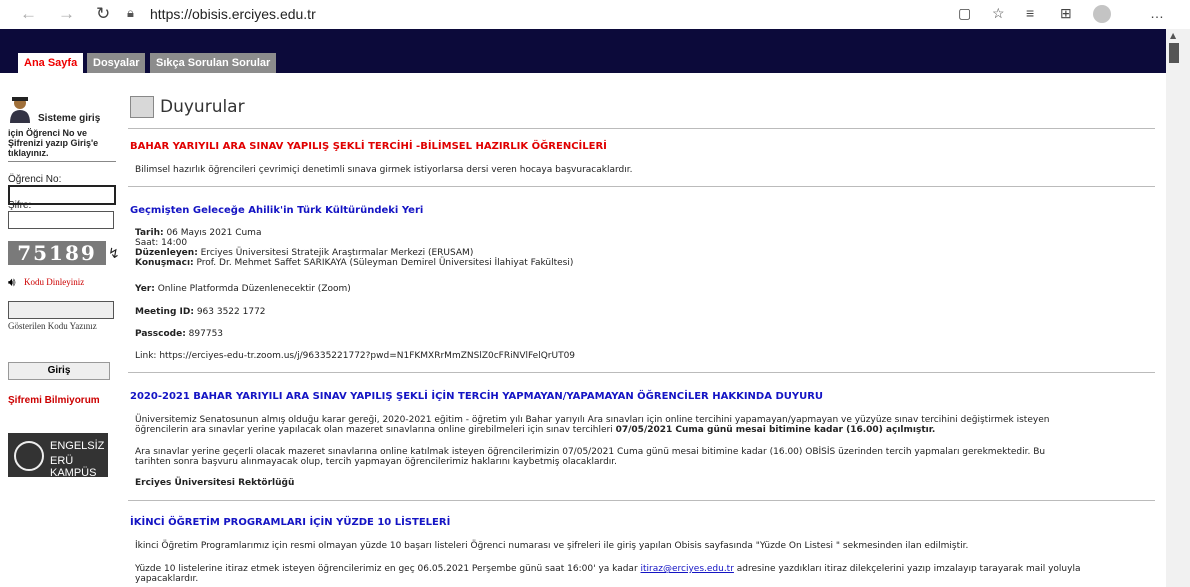  What do you see at coordinates (229, 312) in the screenshot?
I see `meeting-value: 963 3522 1772` at bounding box center [229, 312].